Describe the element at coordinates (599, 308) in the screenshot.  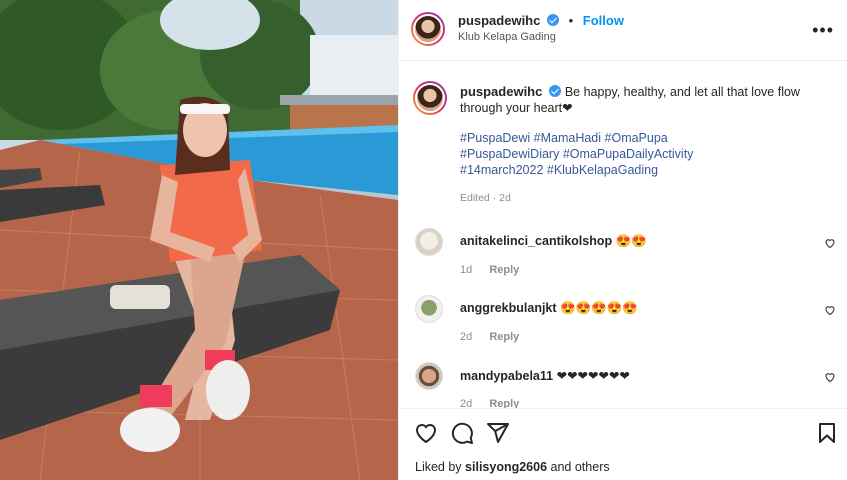
I see `comment-text: 😍😍😍😍😍` at that location.